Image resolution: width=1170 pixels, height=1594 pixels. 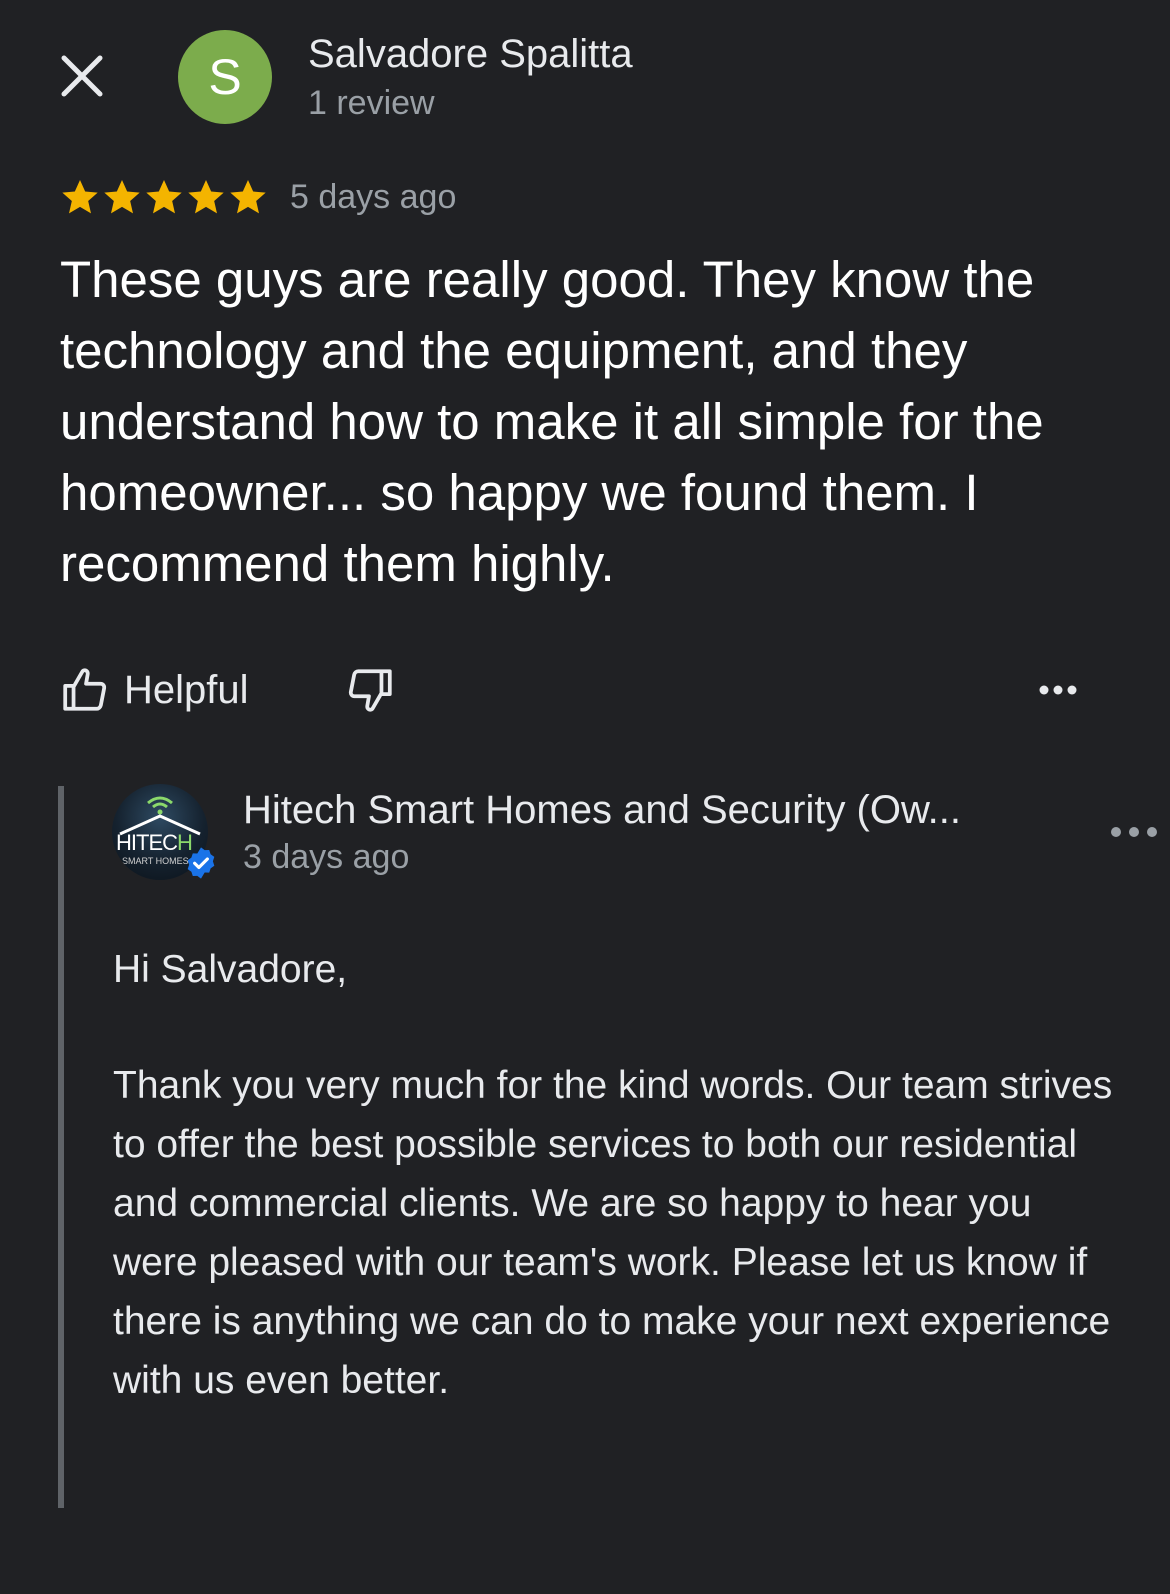 I want to click on star-rating, so click(x=164, y=197).